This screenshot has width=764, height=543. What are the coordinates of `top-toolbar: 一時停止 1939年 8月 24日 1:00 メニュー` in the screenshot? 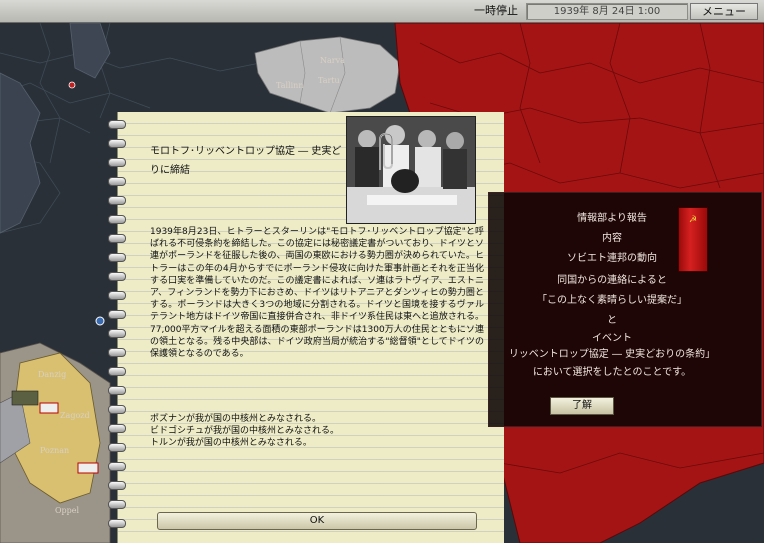 It's located at (382, 11).